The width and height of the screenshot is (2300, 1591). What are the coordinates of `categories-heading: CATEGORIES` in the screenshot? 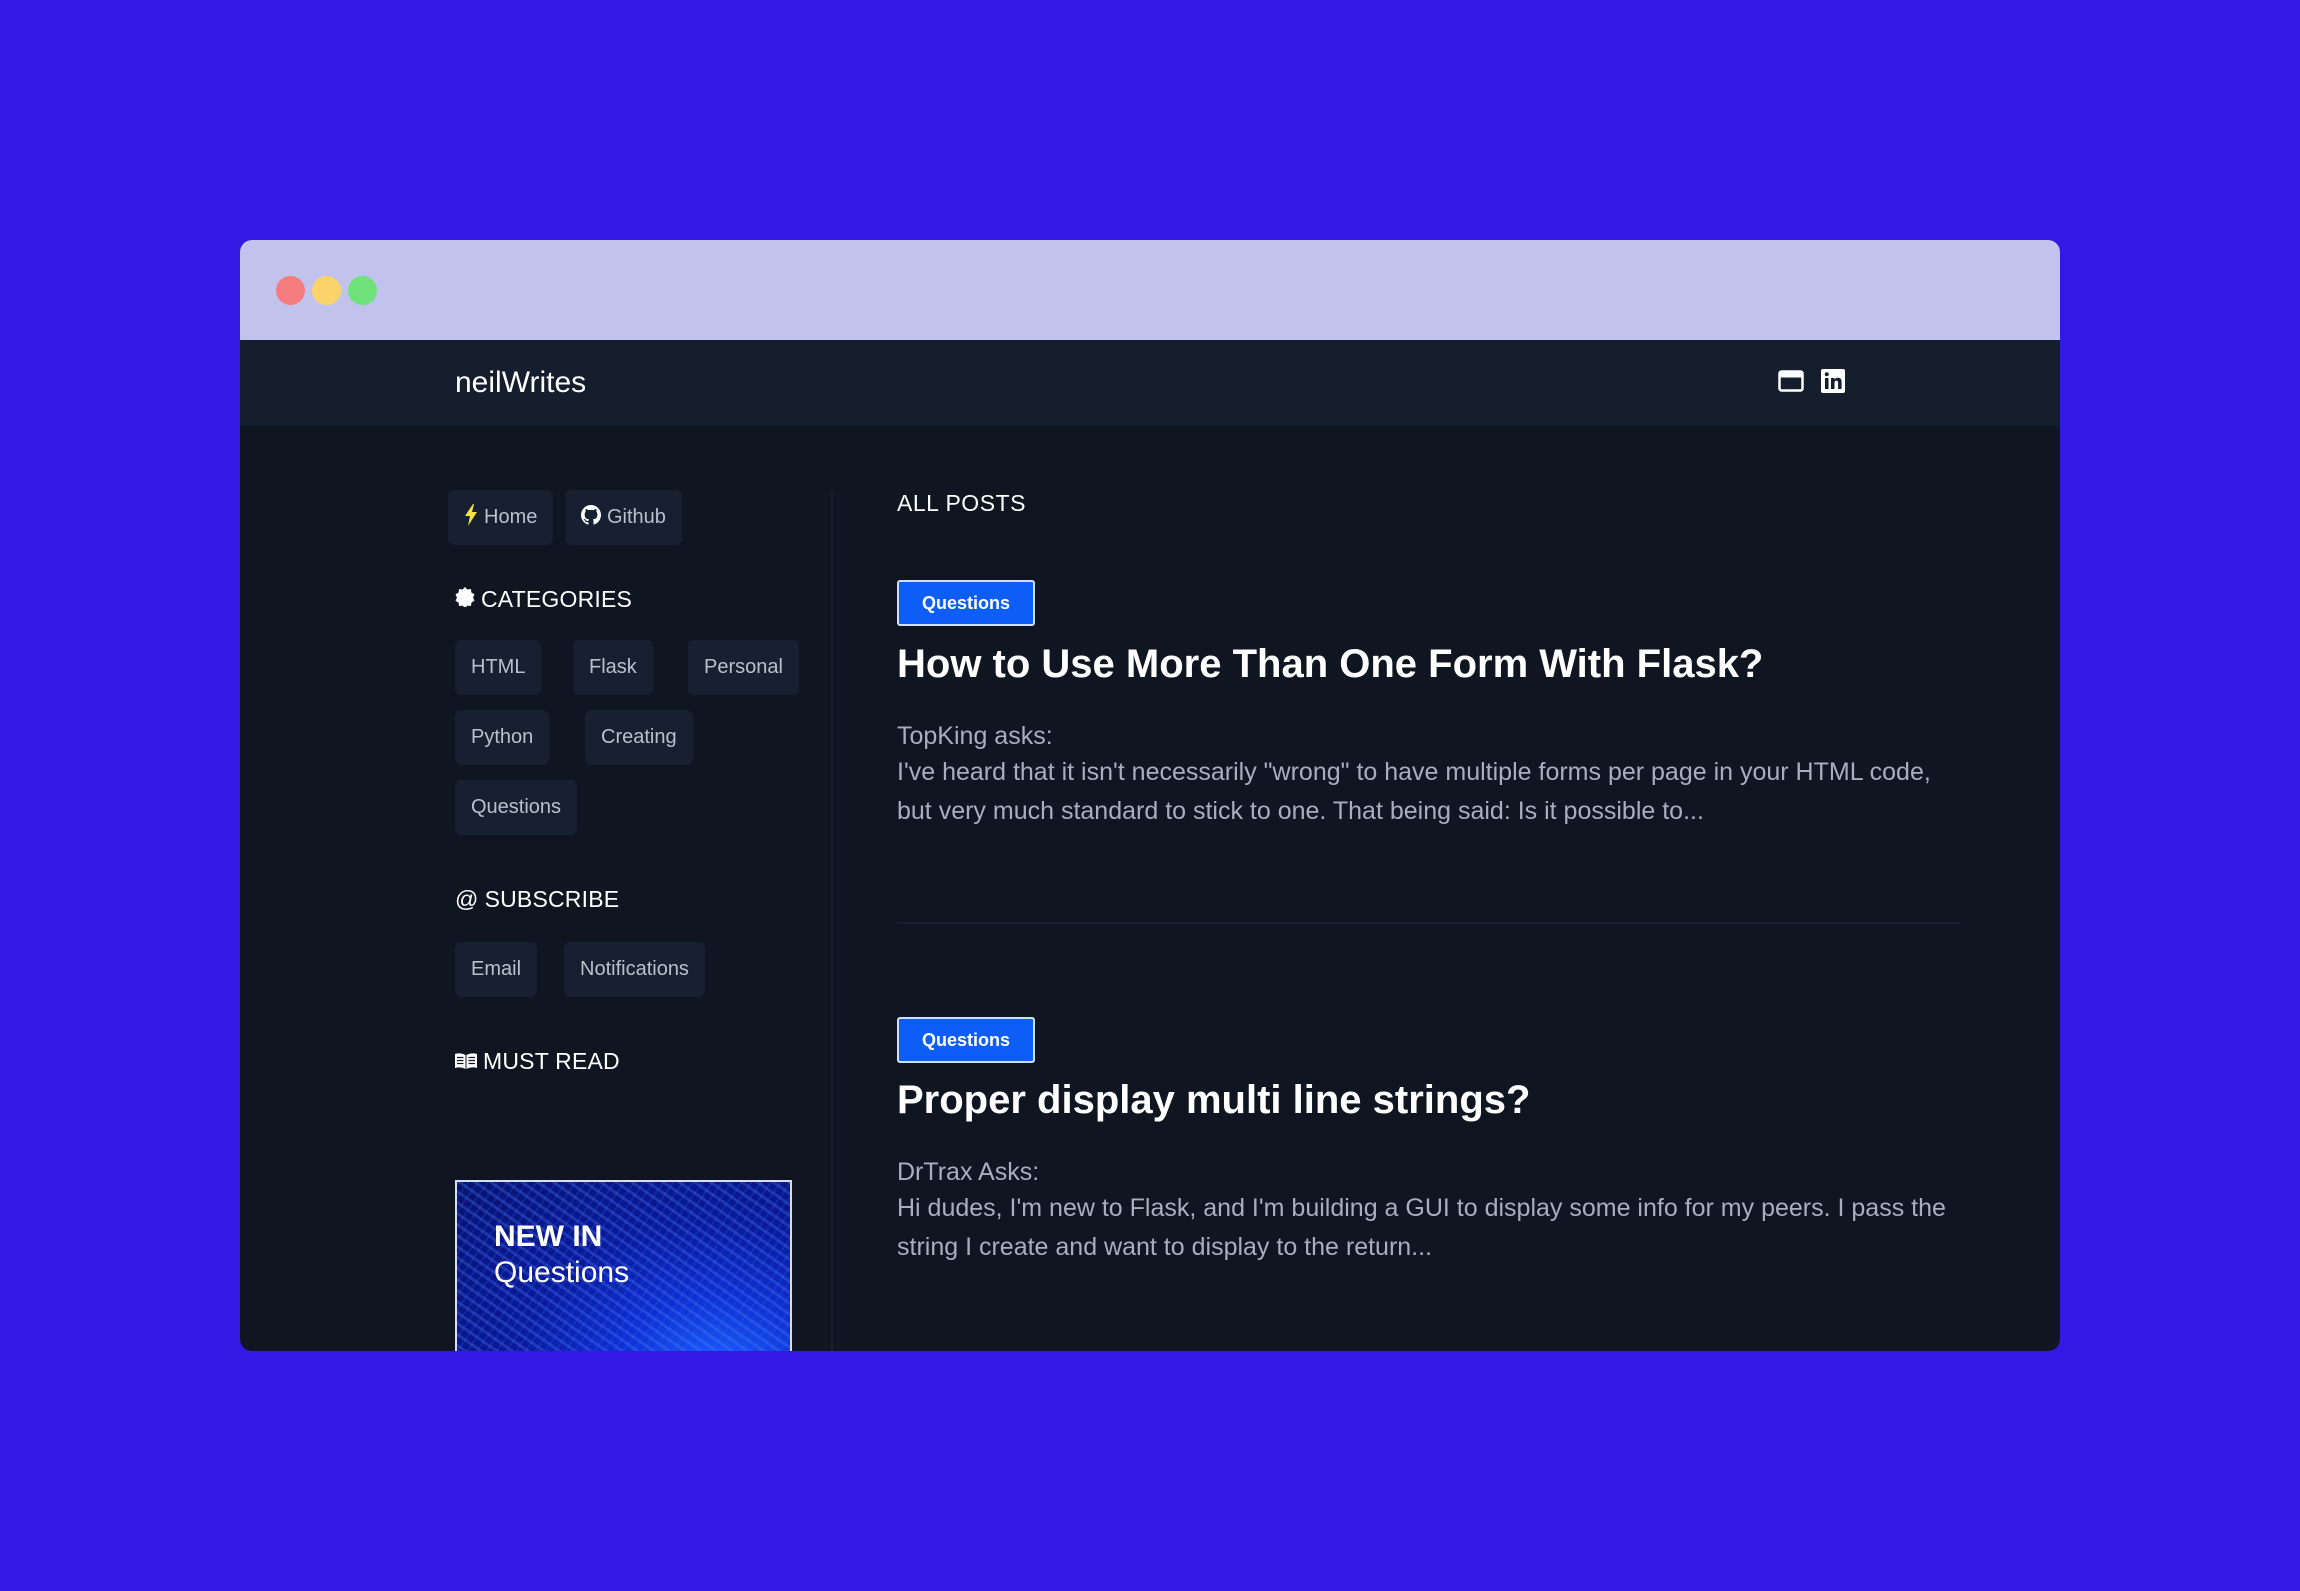 It's located at (543, 599).